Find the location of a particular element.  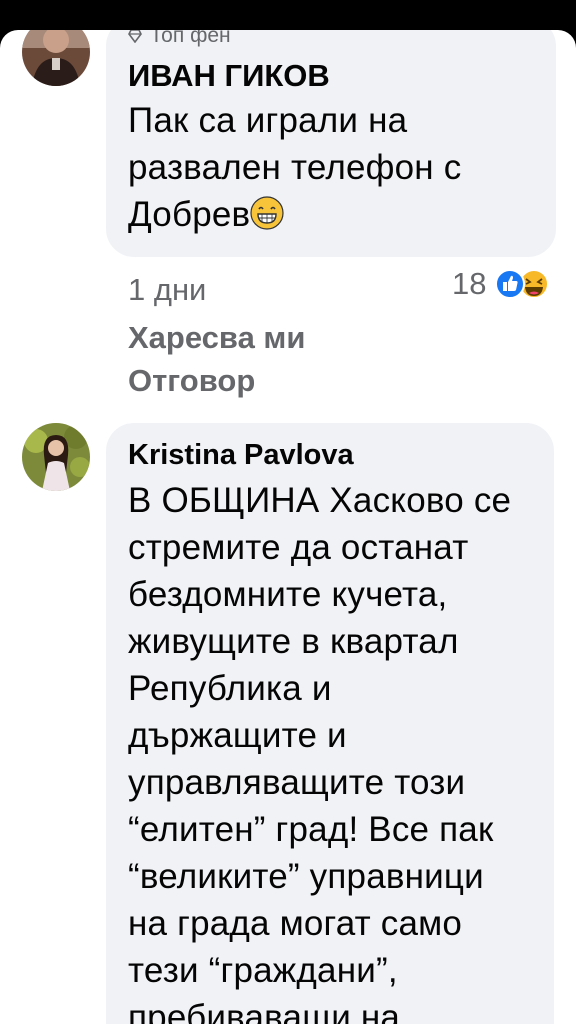

reaction-summary: 18 is located at coordinates (506, 284).